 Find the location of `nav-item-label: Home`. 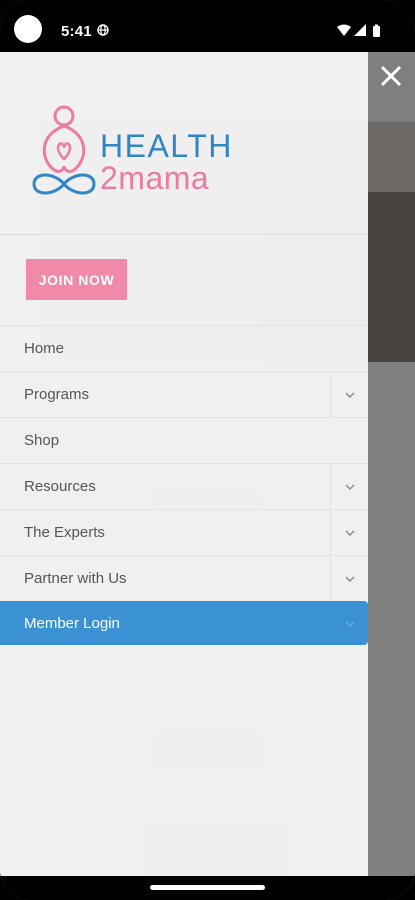

nav-item-label: Home is located at coordinates (44, 348).